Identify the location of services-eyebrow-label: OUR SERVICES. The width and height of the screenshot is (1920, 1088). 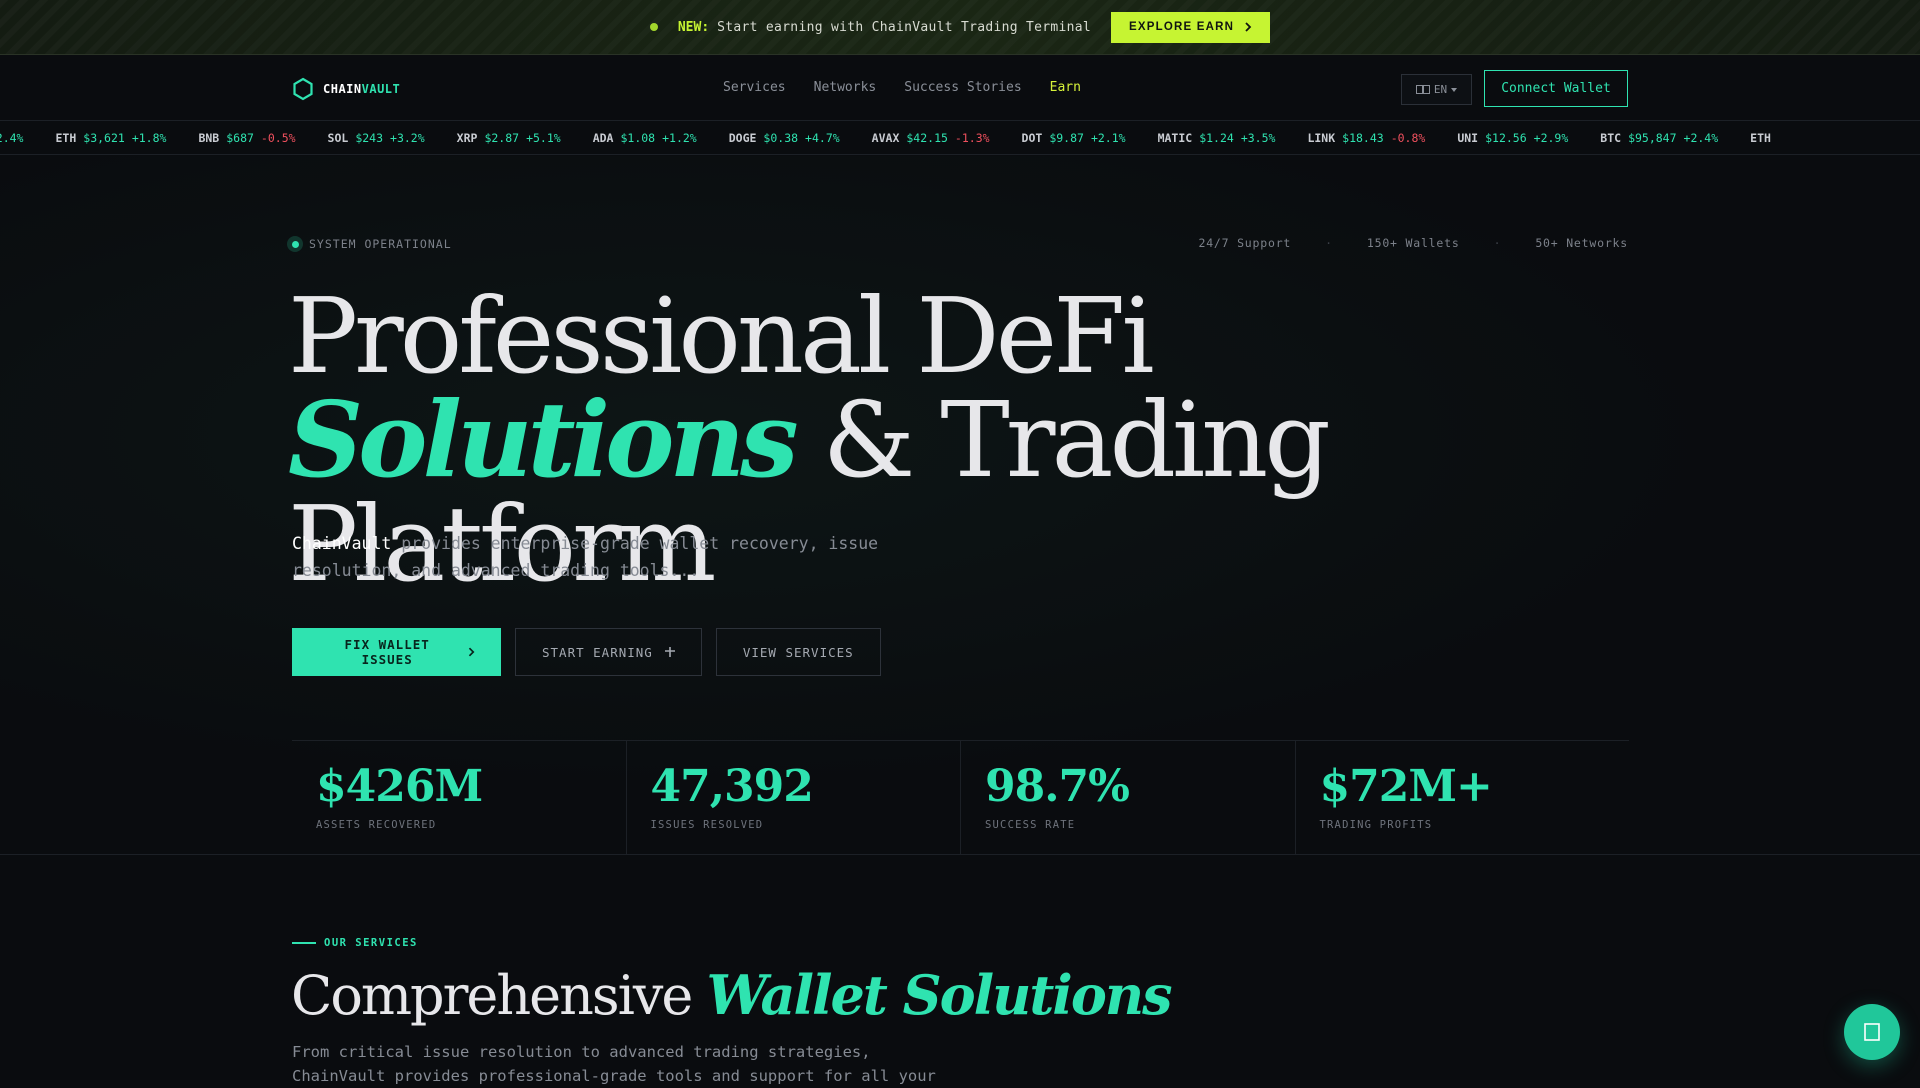
(371, 943).